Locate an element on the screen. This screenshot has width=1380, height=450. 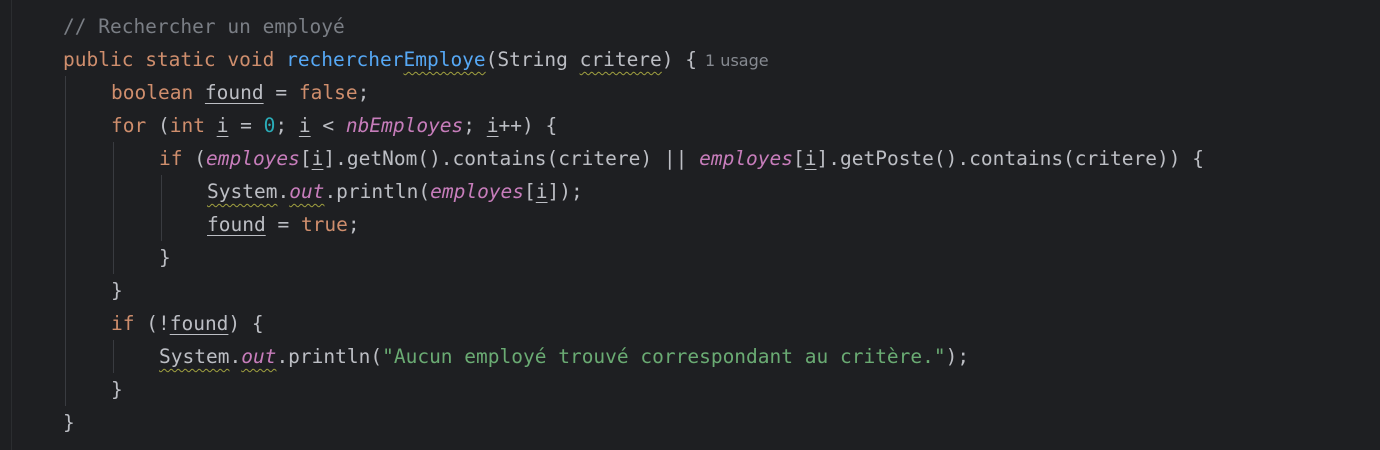
code-token: ++) { is located at coordinates (528, 125).